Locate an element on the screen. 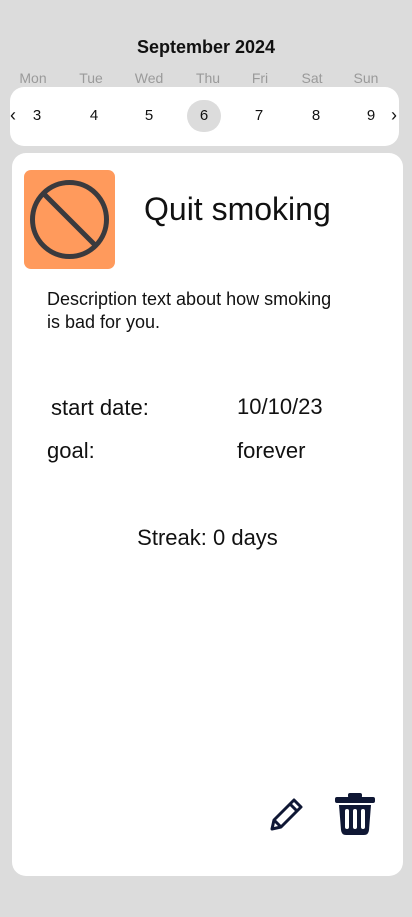 This screenshot has height=917, width=412. day-8: 8 is located at coordinates (316, 116).